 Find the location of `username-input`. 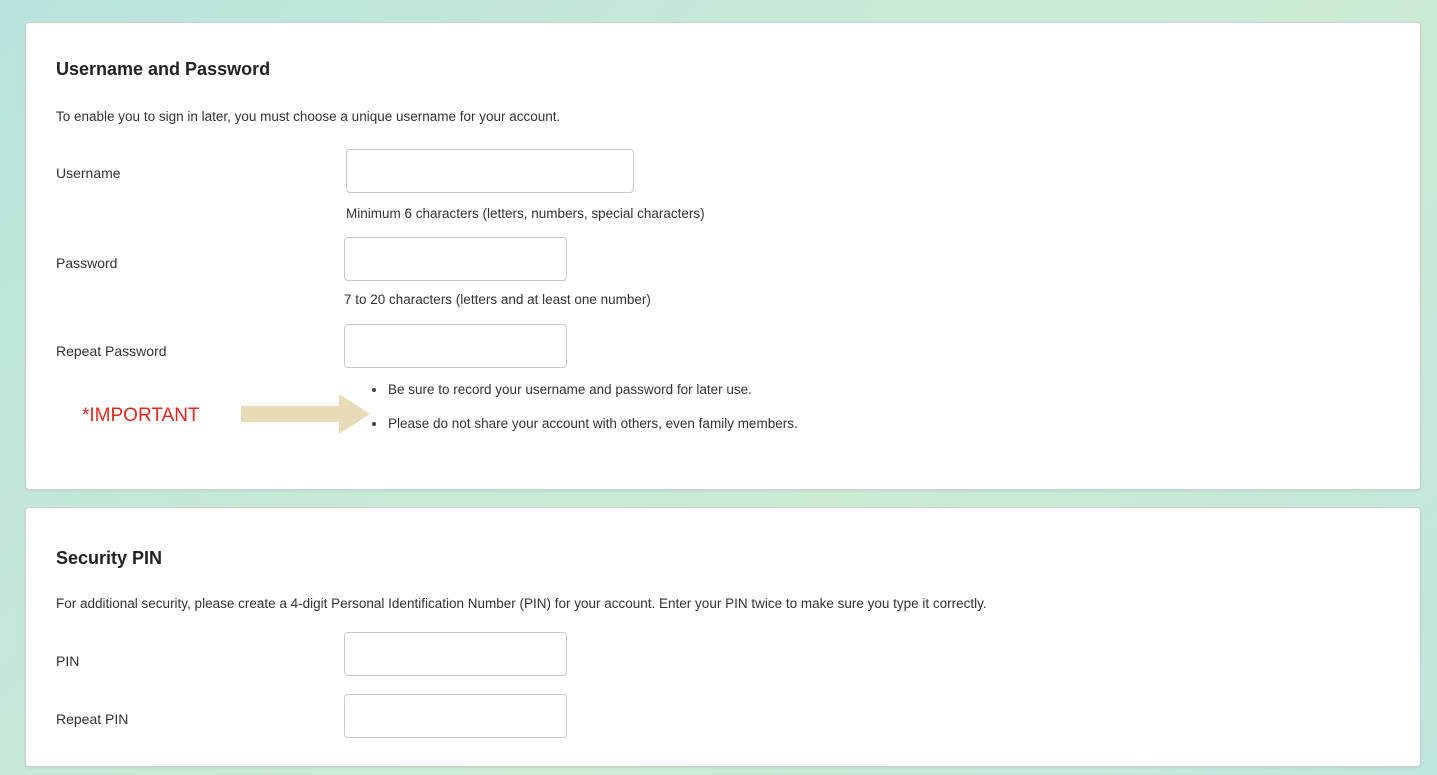

username-input is located at coordinates (490, 171).